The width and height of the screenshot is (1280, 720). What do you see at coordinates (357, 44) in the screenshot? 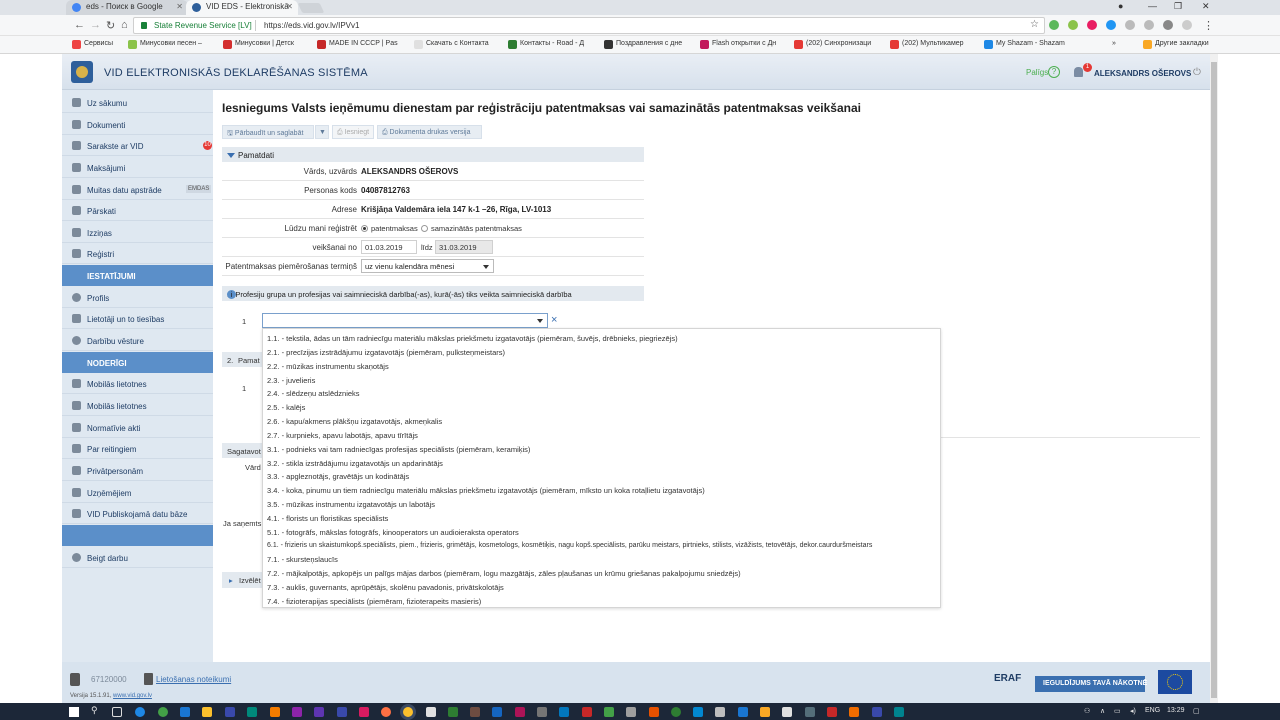
I see `bookmark: MADE IN CCCP | Pas` at bounding box center [357, 44].